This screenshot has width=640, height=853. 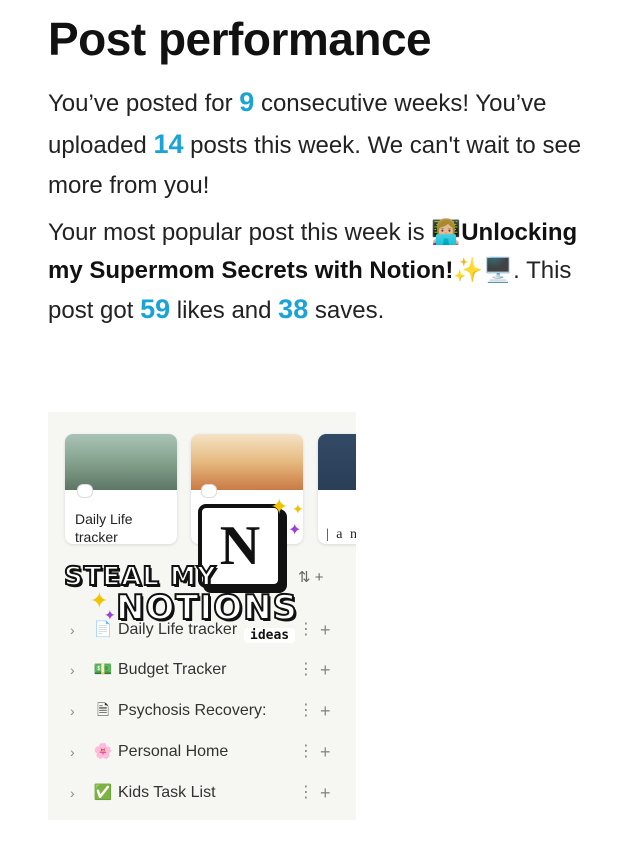 I want to click on sort-icon: ⇅ +, so click(x=311, y=577).